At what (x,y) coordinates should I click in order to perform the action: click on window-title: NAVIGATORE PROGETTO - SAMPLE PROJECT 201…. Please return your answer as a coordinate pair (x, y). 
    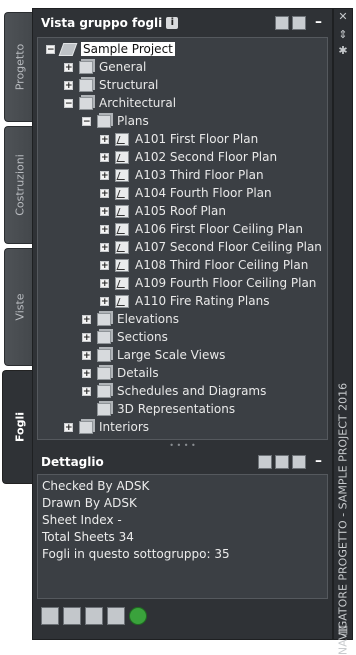
    Looking at the image, I should click on (343, 518).